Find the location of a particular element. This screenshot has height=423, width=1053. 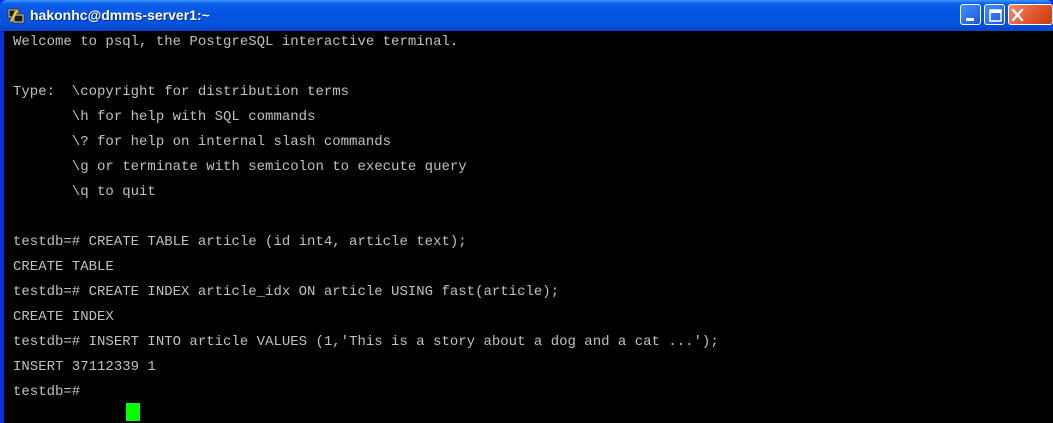

maximize-button is located at coordinates (994, 14).